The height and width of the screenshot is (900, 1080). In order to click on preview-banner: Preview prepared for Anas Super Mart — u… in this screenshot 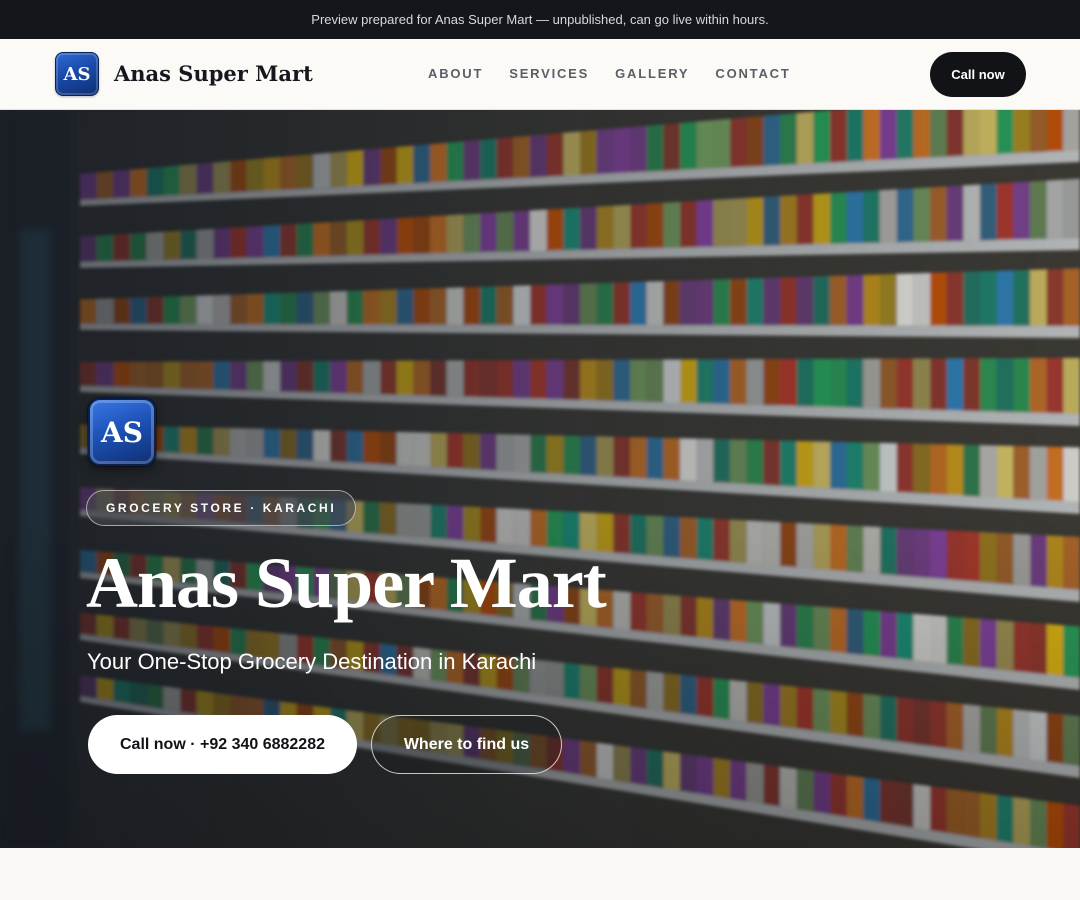, I will do `click(540, 19)`.